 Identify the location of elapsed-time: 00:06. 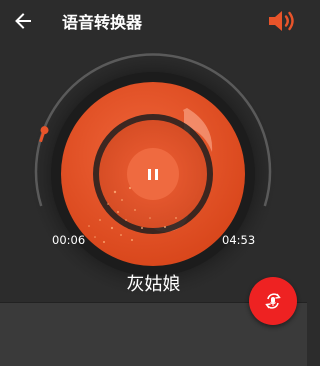
(69, 240).